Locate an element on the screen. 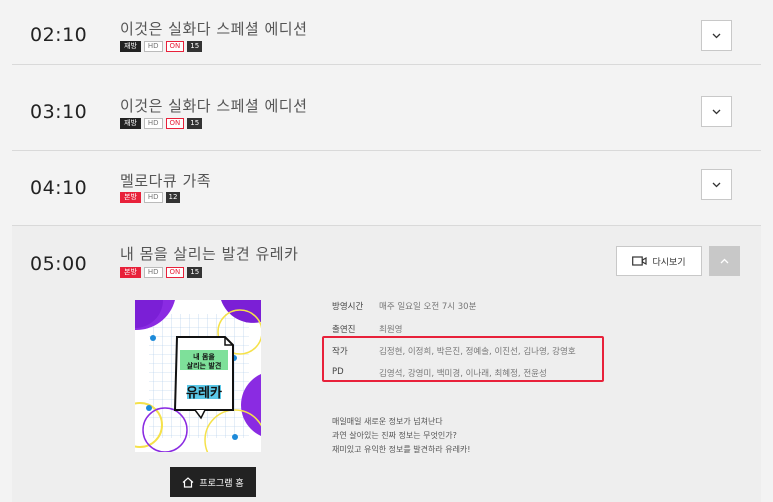 This screenshot has width=773, height=502. badge-group: 본방 HD ON 15 is located at coordinates (161, 272).